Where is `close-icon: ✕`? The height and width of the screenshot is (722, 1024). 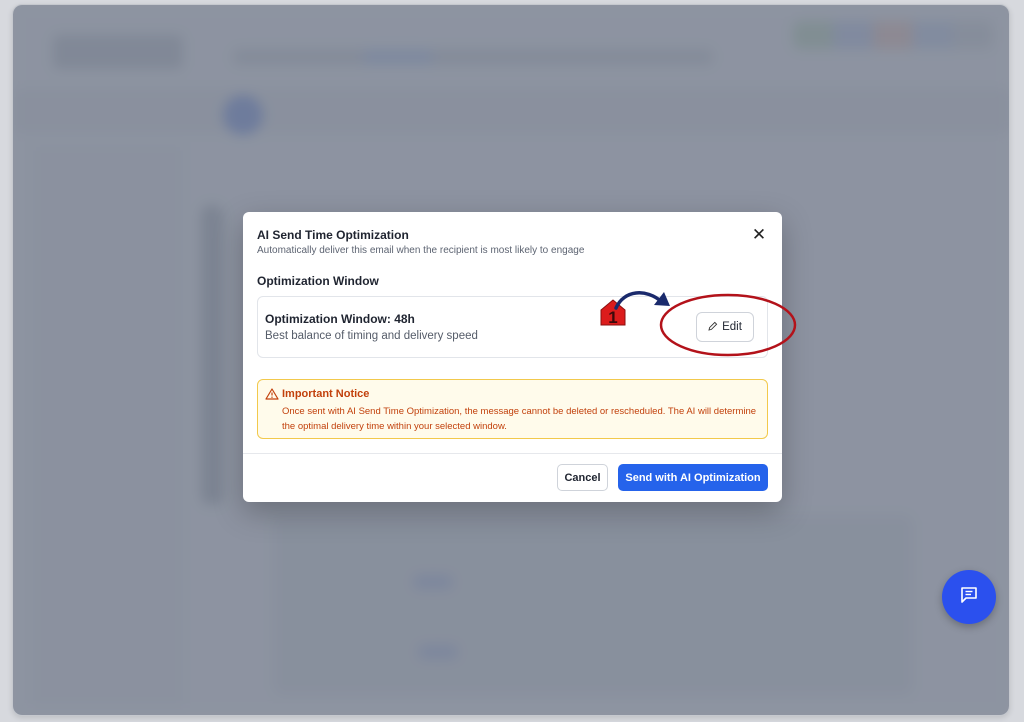
close-icon: ✕ is located at coordinates (759, 234).